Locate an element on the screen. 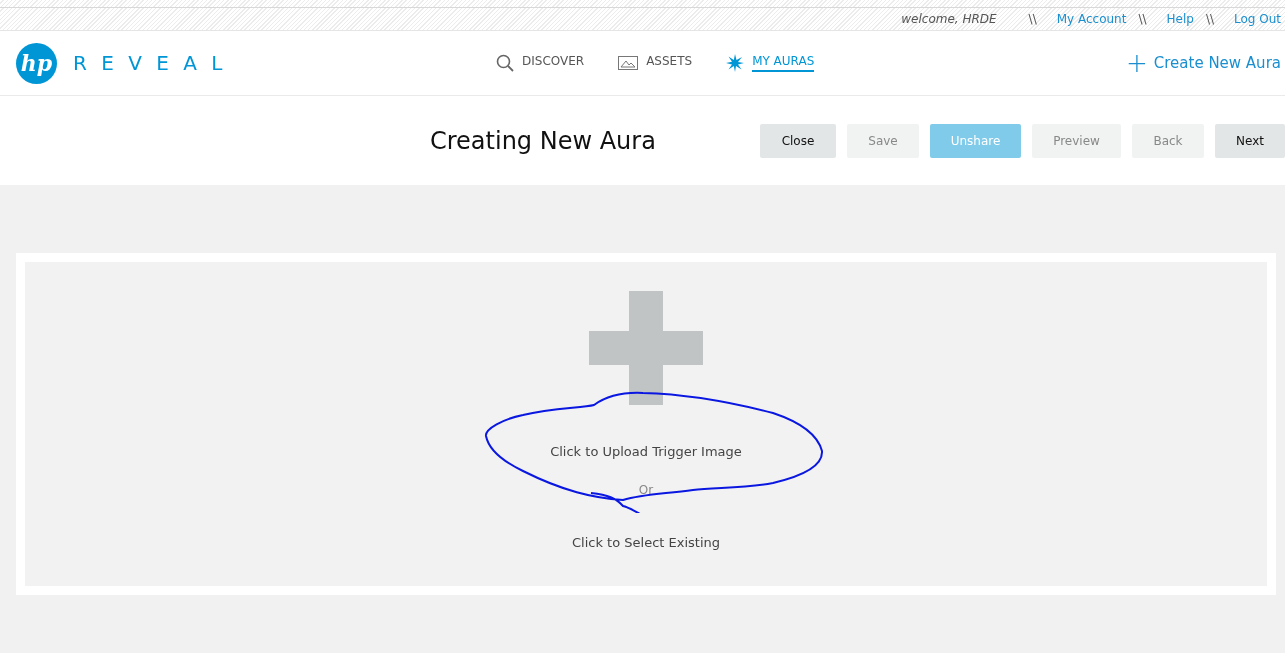 The image size is (1285, 653). plus-icon is located at coordinates (646, 348).